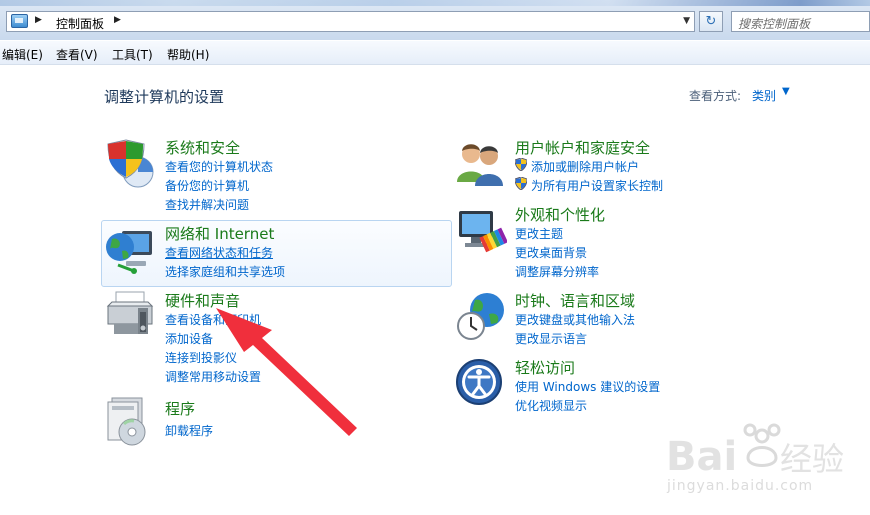  Describe the element at coordinates (701, 457) in the screenshot. I see `svg-text: Bai` at that location.